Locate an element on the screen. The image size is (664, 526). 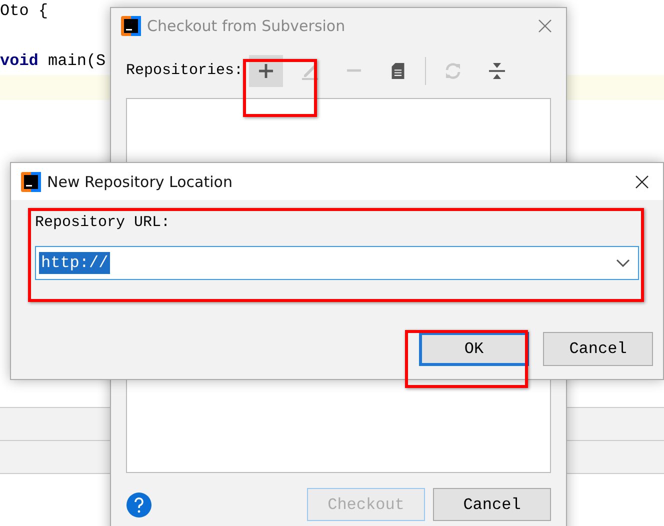
ok-button: OK is located at coordinates (474, 349).